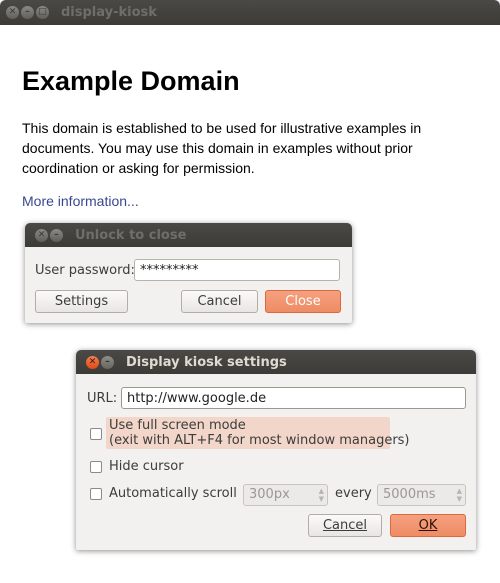  I want to click on settings-titlebar: ✕ – Display kiosk settings, so click(276, 362).